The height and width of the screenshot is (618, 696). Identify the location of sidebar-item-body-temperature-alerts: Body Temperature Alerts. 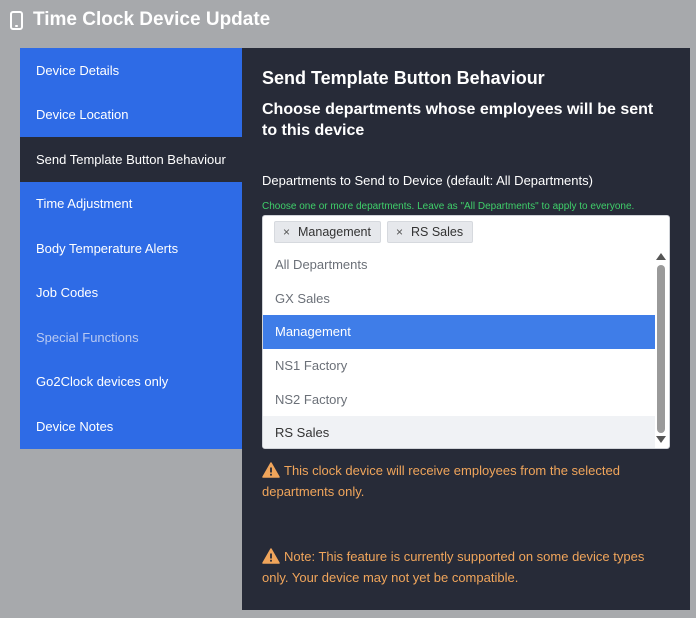
(131, 248).